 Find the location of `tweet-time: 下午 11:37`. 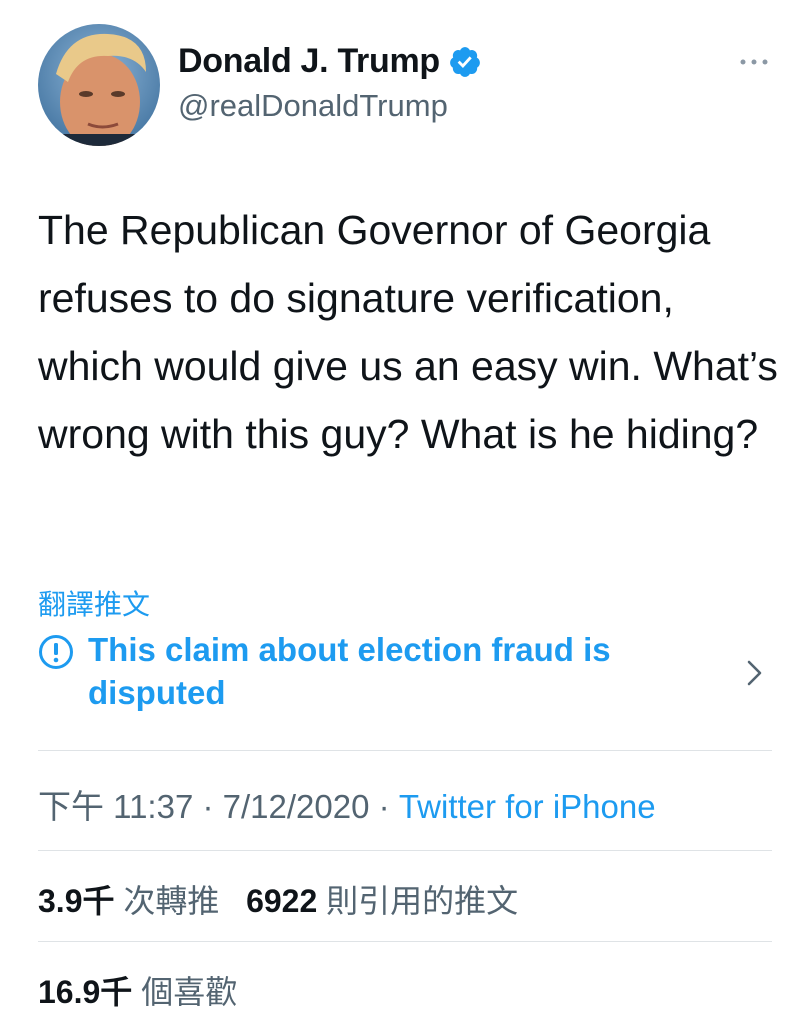

tweet-time: 下午 11:37 is located at coordinates (116, 806).